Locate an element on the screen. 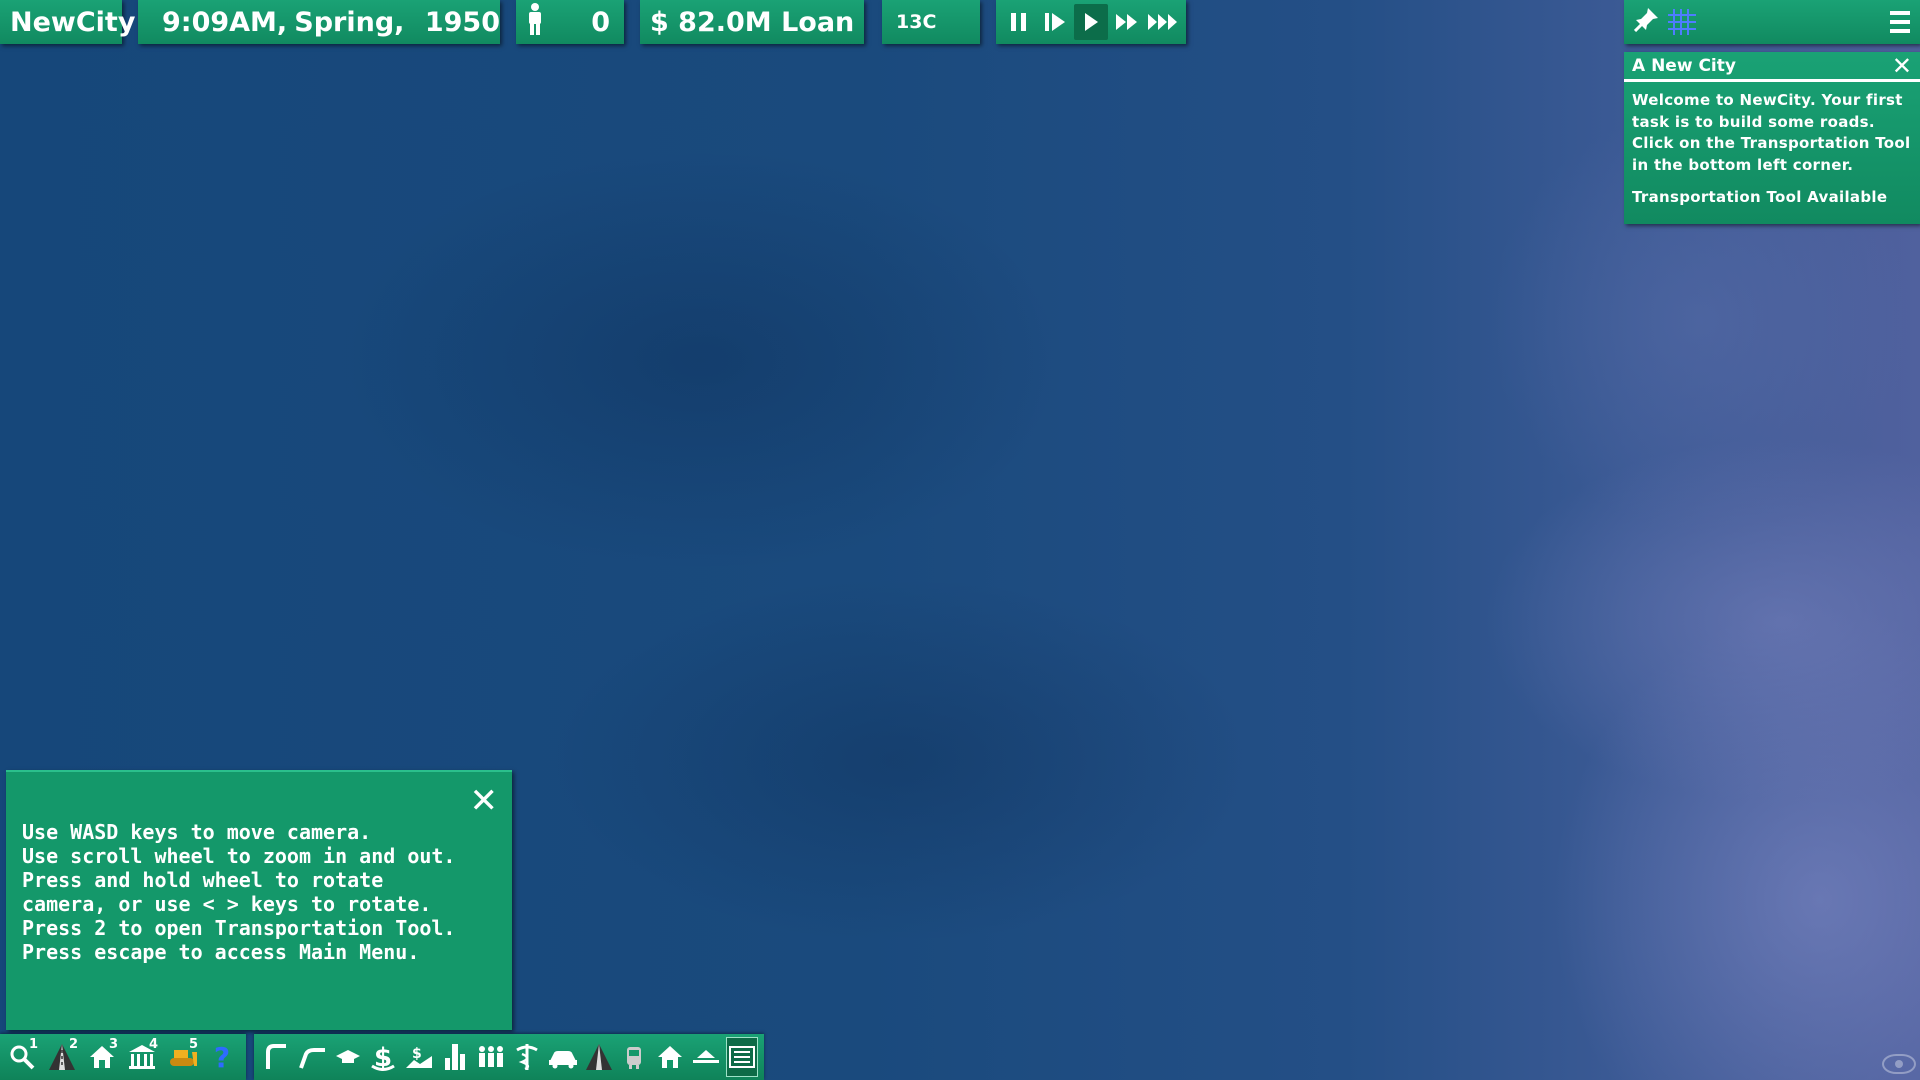  notification-header: A New City ✕ is located at coordinates (1772, 67).